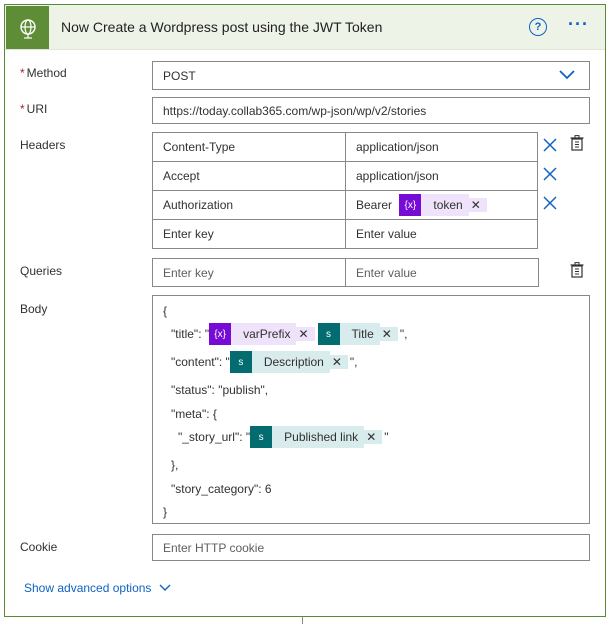  Describe the element at coordinates (34, 309) in the screenshot. I see `body-label: Body` at that location.